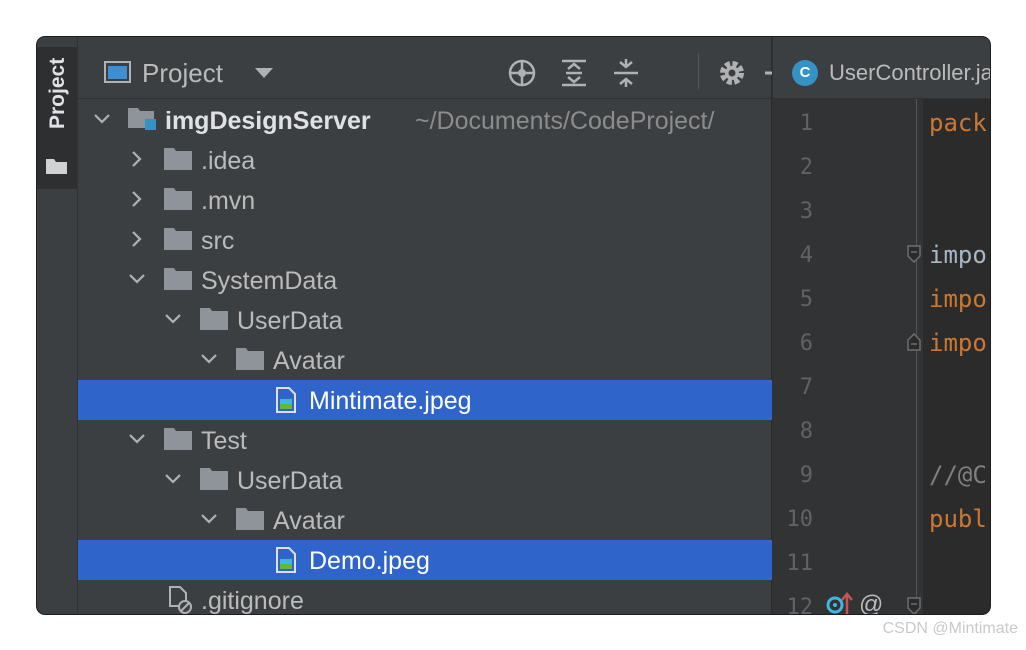 The image size is (1026, 650). What do you see at coordinates (228, 161) in the screenshot?
I see `tree-item-label: .idea` at bounding box center [228, 161].